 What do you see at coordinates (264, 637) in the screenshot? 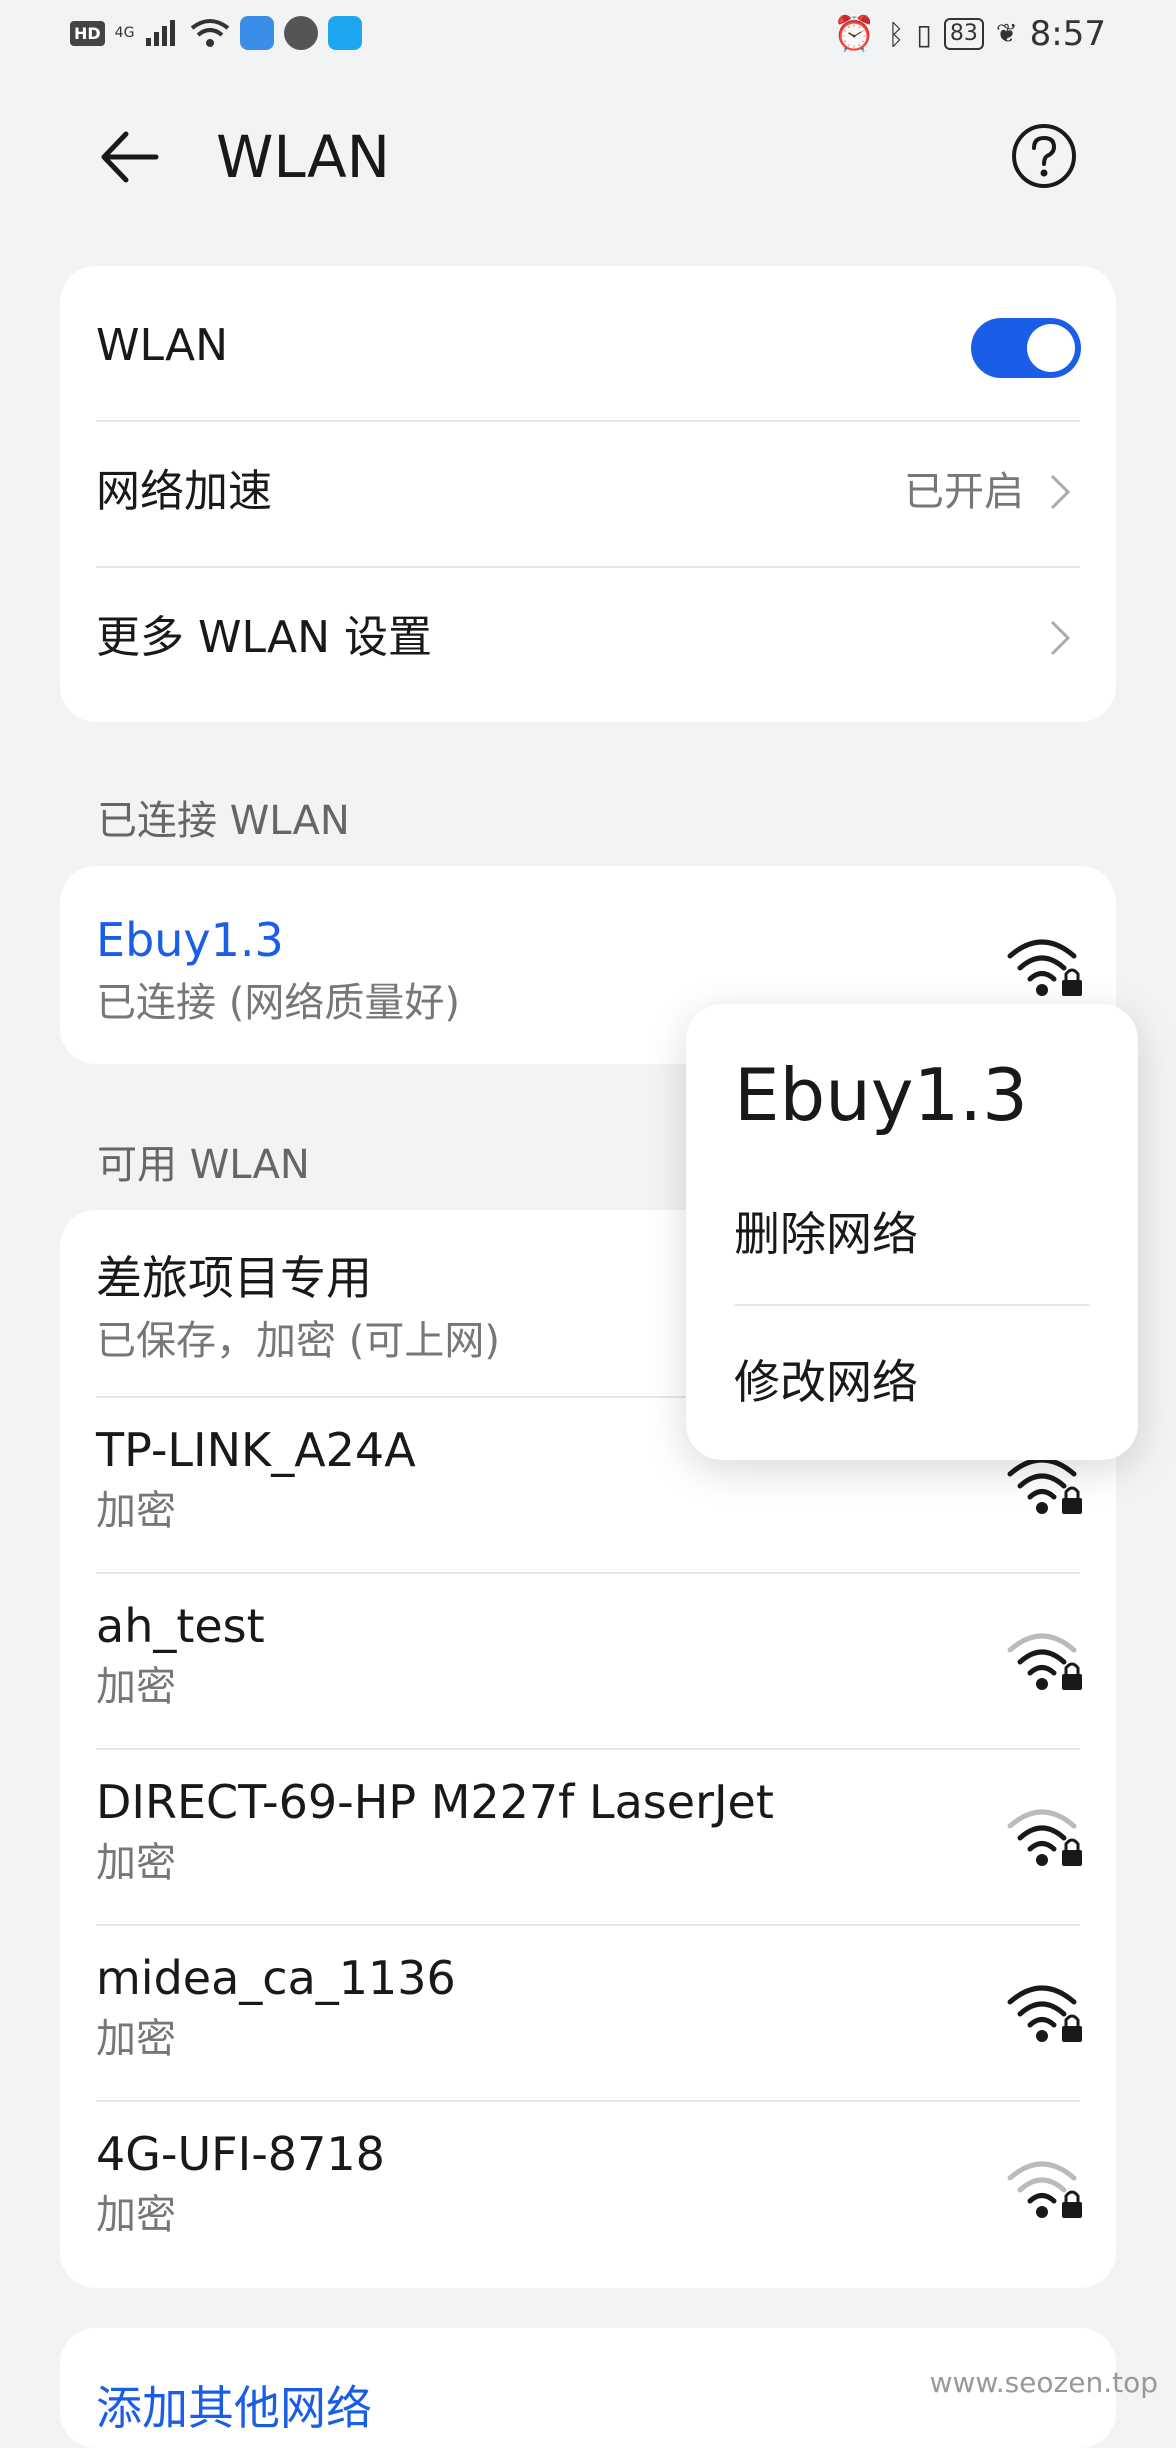
I see `more-settings-label: 更多 WLAN 设置` at bounding box center [264, 637].